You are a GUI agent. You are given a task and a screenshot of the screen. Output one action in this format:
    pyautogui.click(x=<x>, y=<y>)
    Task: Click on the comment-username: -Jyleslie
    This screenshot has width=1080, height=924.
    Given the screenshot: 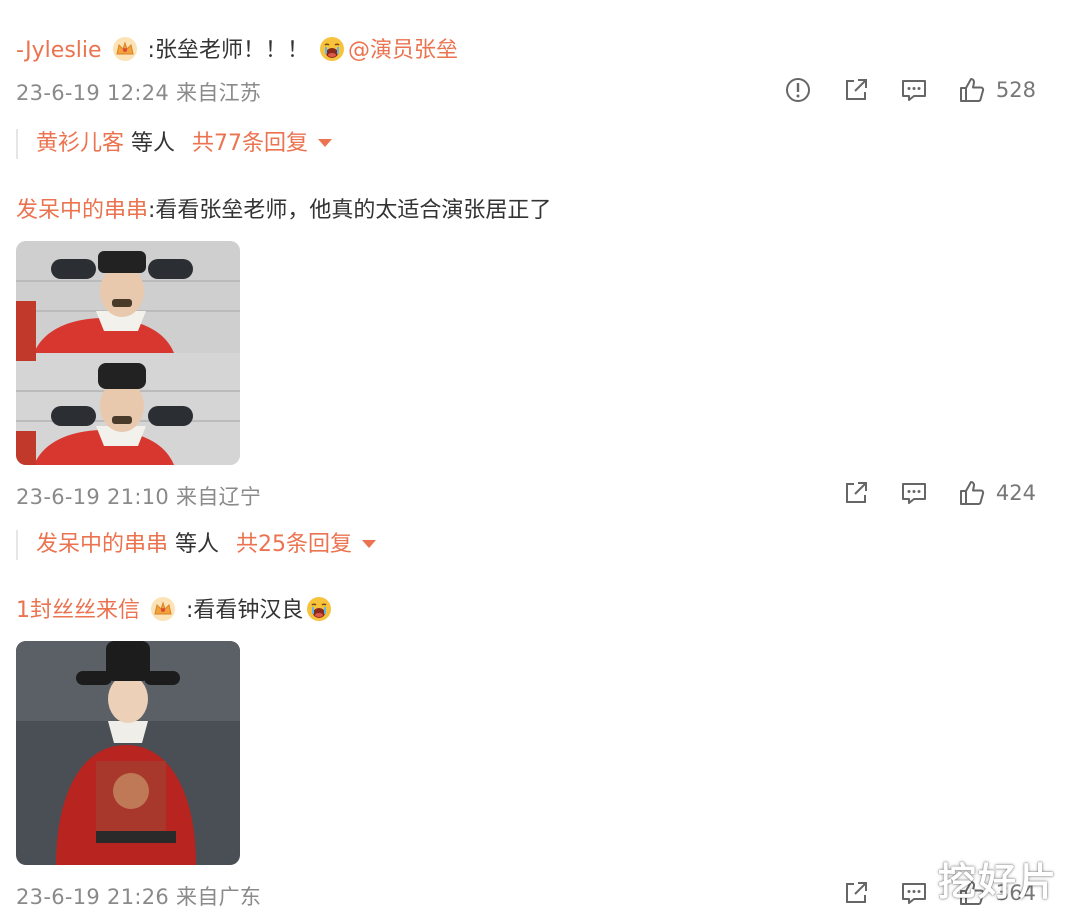 What is the action you would take?
    pyautogui.click(x=59, y=50)
    